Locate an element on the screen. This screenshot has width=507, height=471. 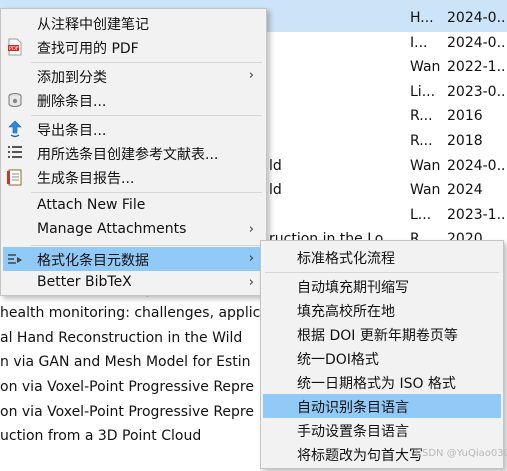
report-icon is located at coordinates (15, 177).